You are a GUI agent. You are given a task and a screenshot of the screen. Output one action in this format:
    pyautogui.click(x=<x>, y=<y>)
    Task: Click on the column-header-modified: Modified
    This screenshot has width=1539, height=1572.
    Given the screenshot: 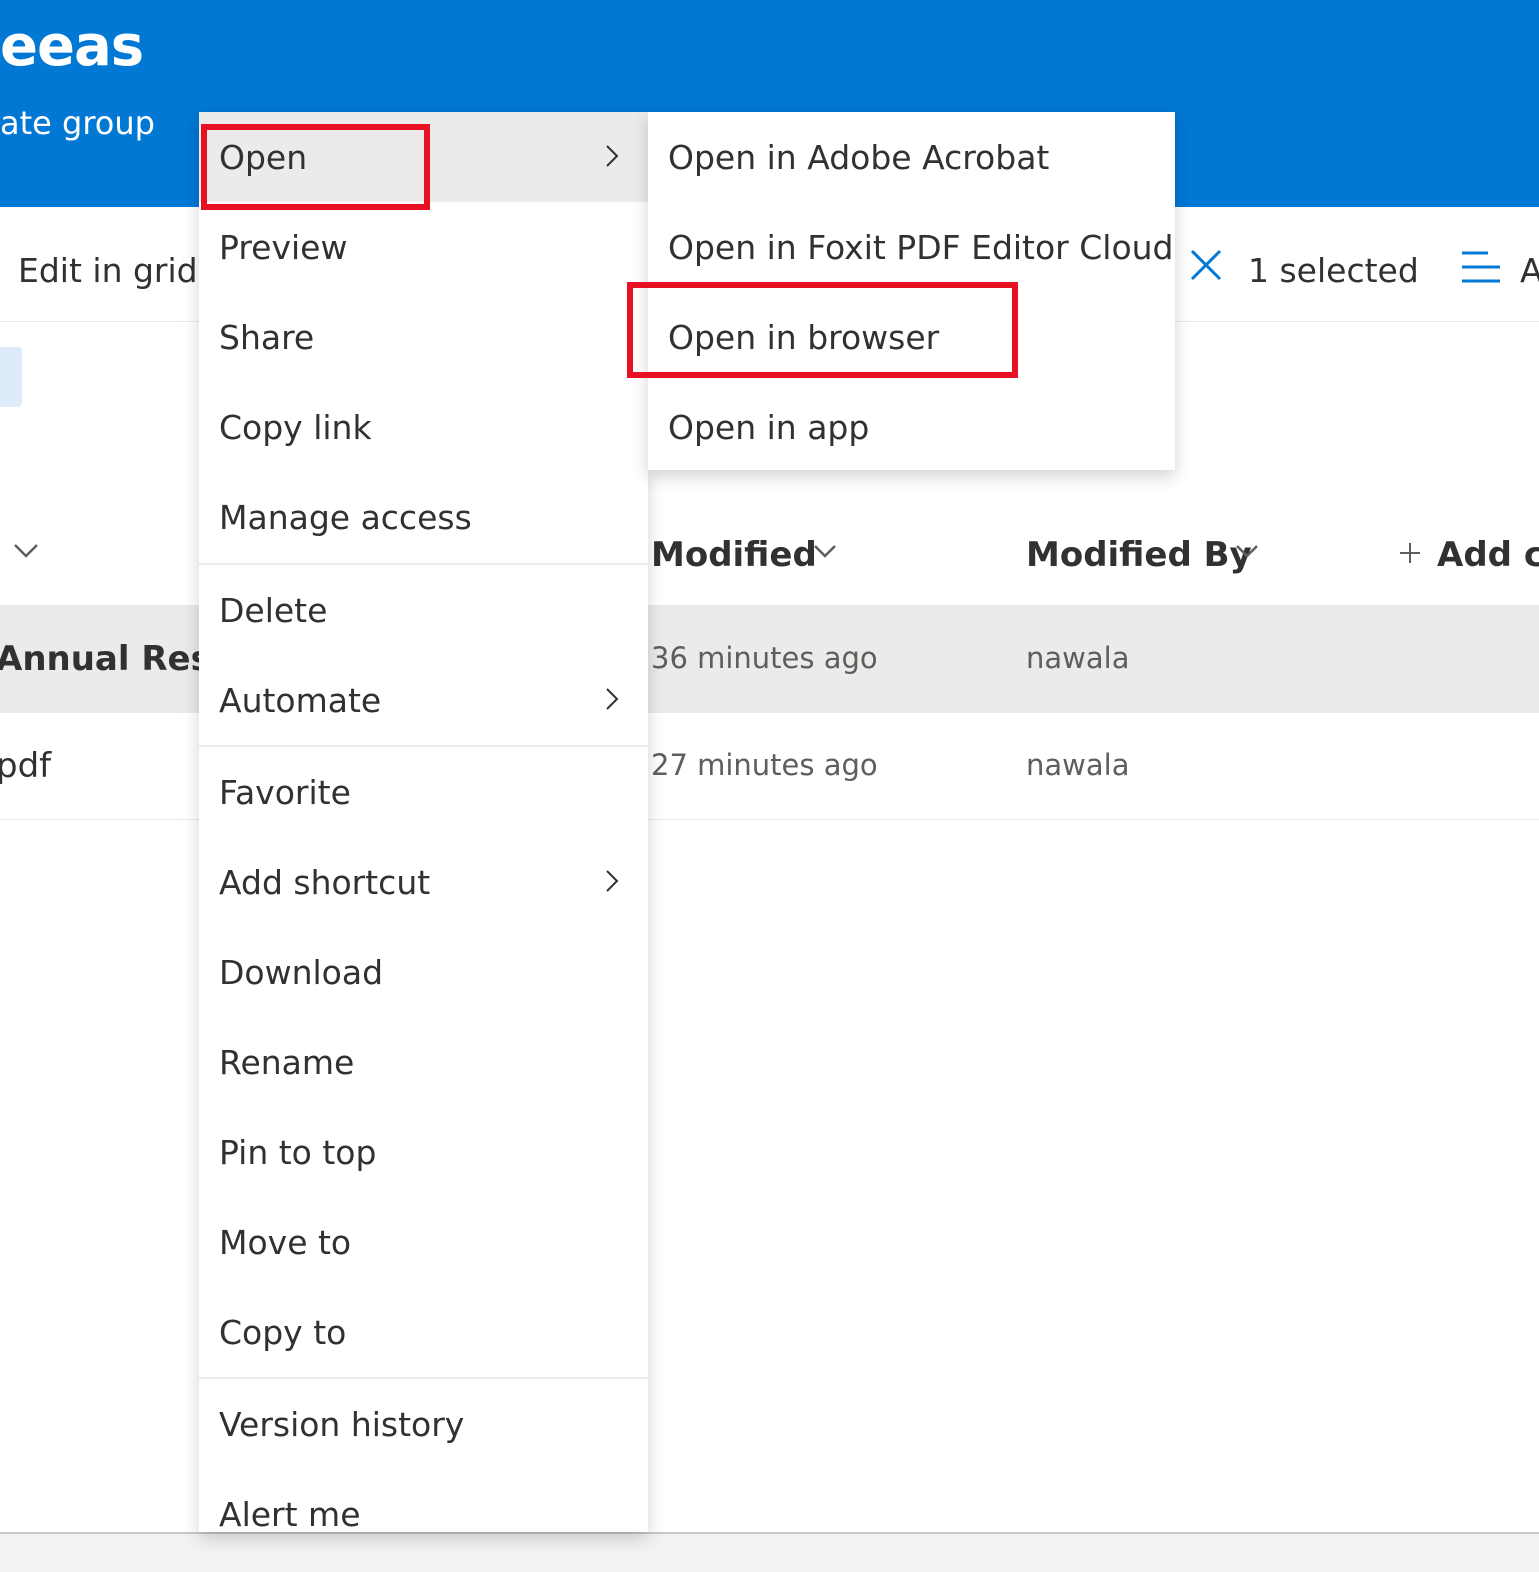 What is the action you would take?
    pyautogui.click(x=734, y=555)
    